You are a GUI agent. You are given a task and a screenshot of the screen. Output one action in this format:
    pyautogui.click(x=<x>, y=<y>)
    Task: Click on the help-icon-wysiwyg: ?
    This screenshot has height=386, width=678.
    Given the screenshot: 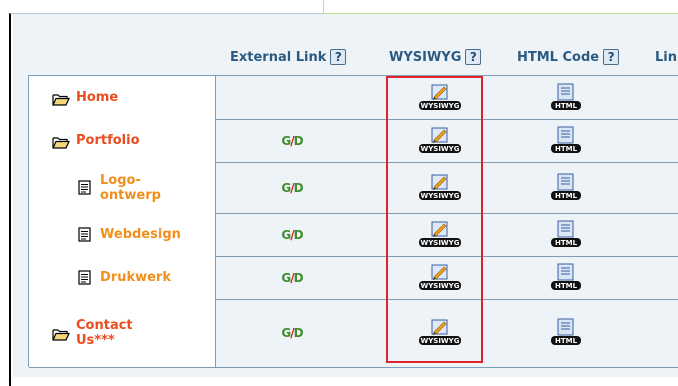 What is the action you would take?
    pyautogui.click(x=473, y=57)
    